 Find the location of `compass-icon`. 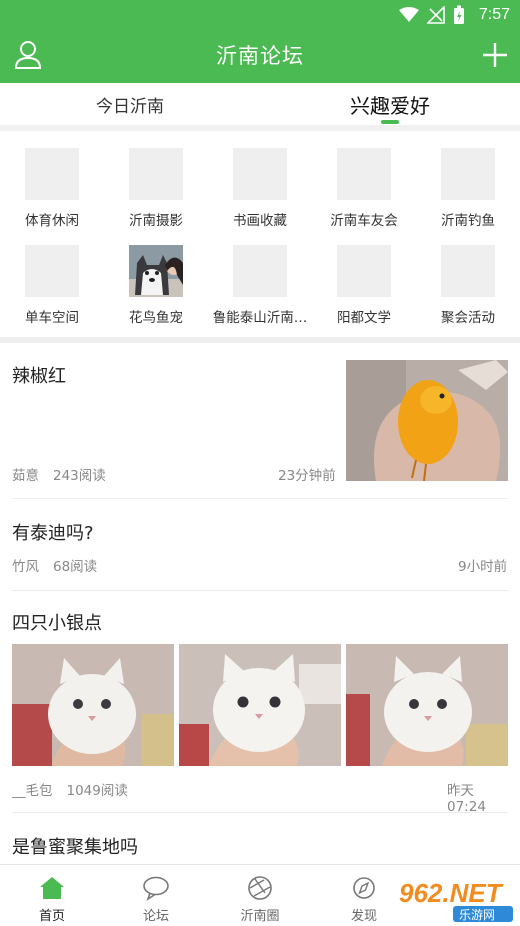

compass-icon is located at coordinates (364, 888).